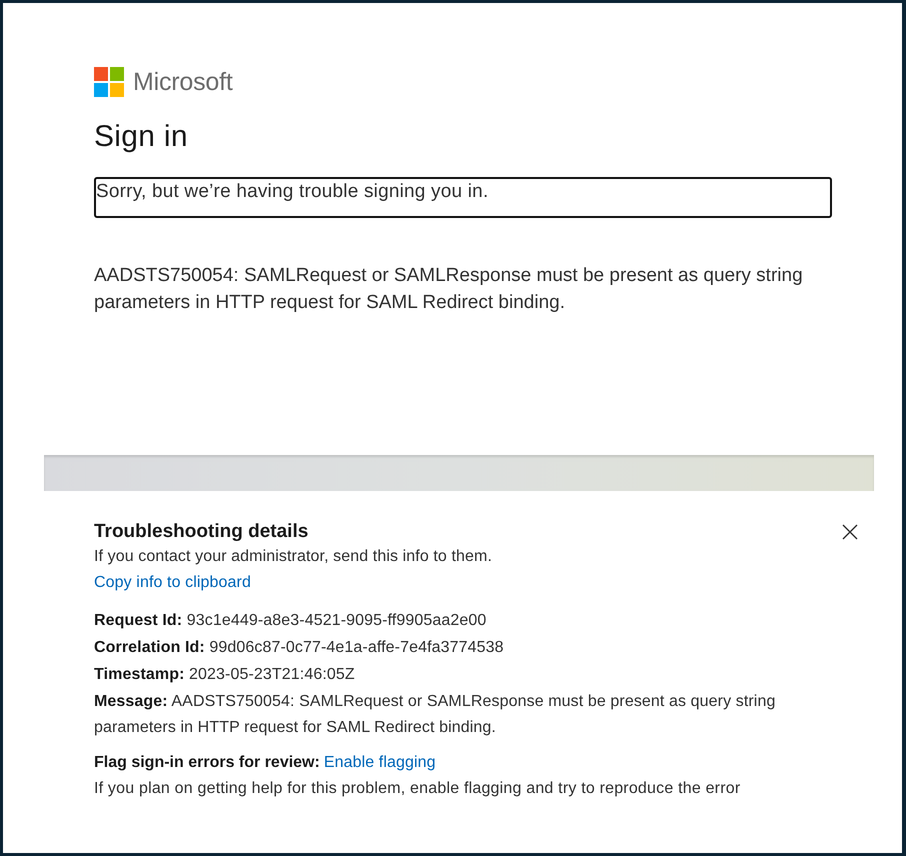 This screenshot has width=906, height=856. Describe the element at coordinates (201, 532) in the screenshot. I see `section-heading: Troubleshooting details` at that location.